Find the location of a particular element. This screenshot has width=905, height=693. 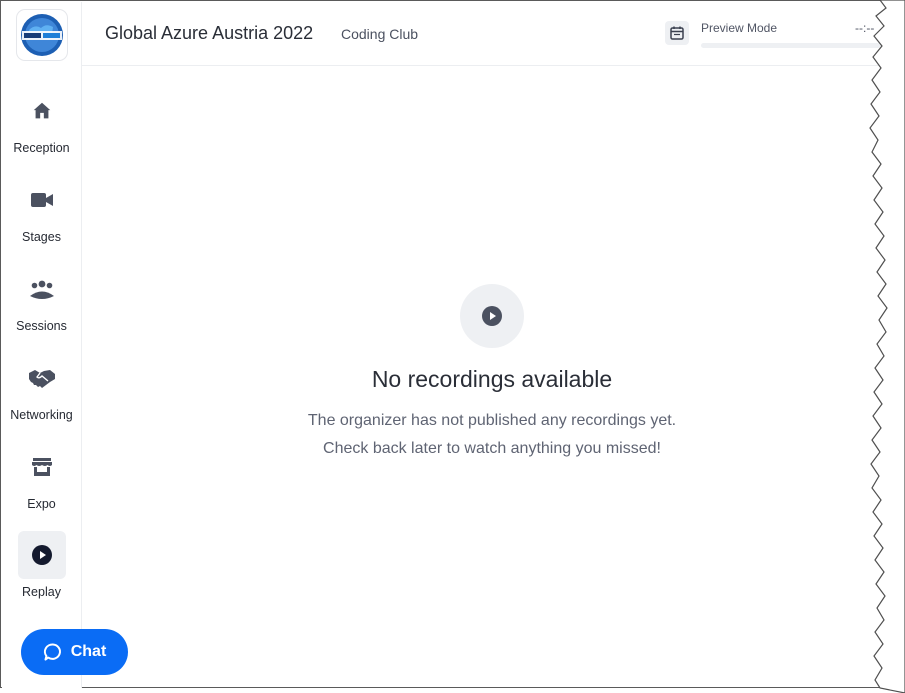

empty-state-badge is located at coordinates (492, 316).